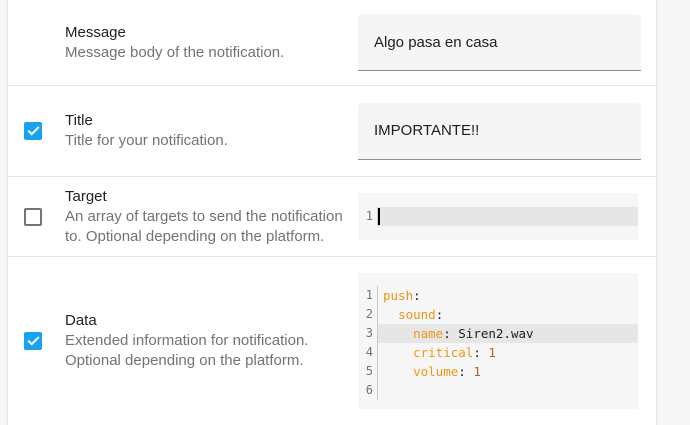  What do you see at coordinates (368, 390) in the screenshot?
I see `line-number: 6` at bounding box center [368, 390].